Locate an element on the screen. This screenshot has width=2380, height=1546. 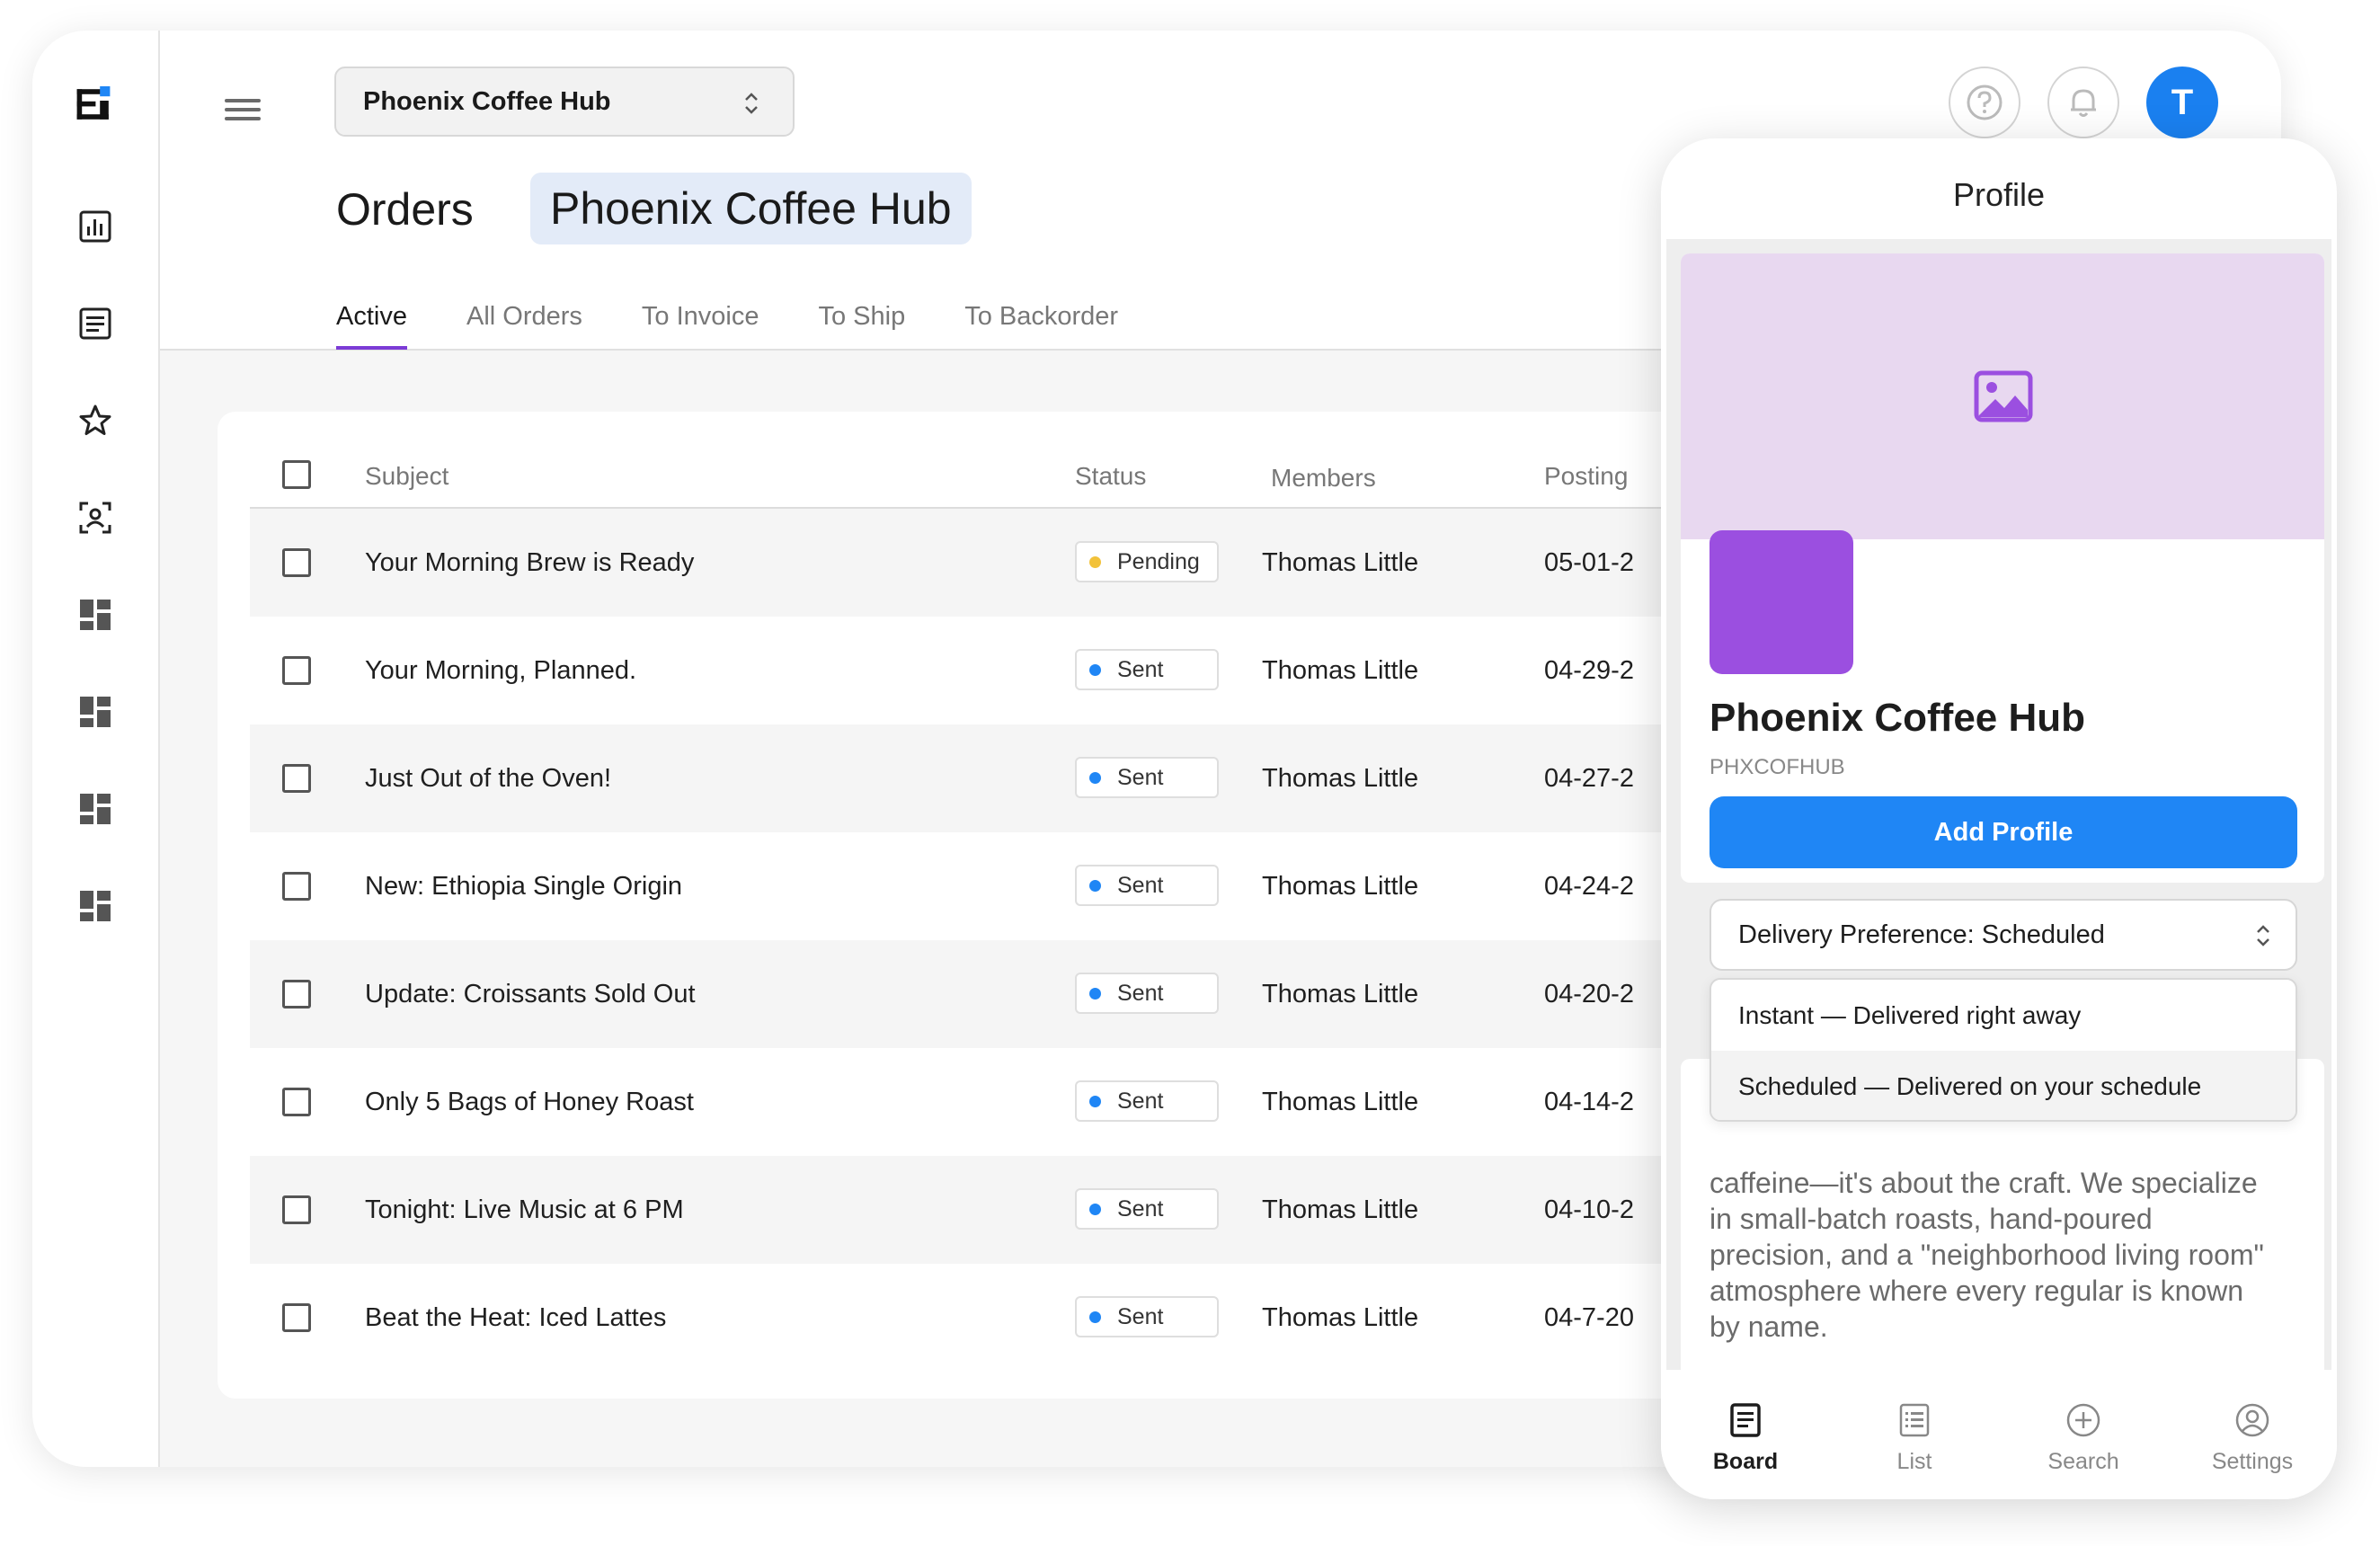
row-posting: 04-27-2 is located at coordinates (1589, 778).